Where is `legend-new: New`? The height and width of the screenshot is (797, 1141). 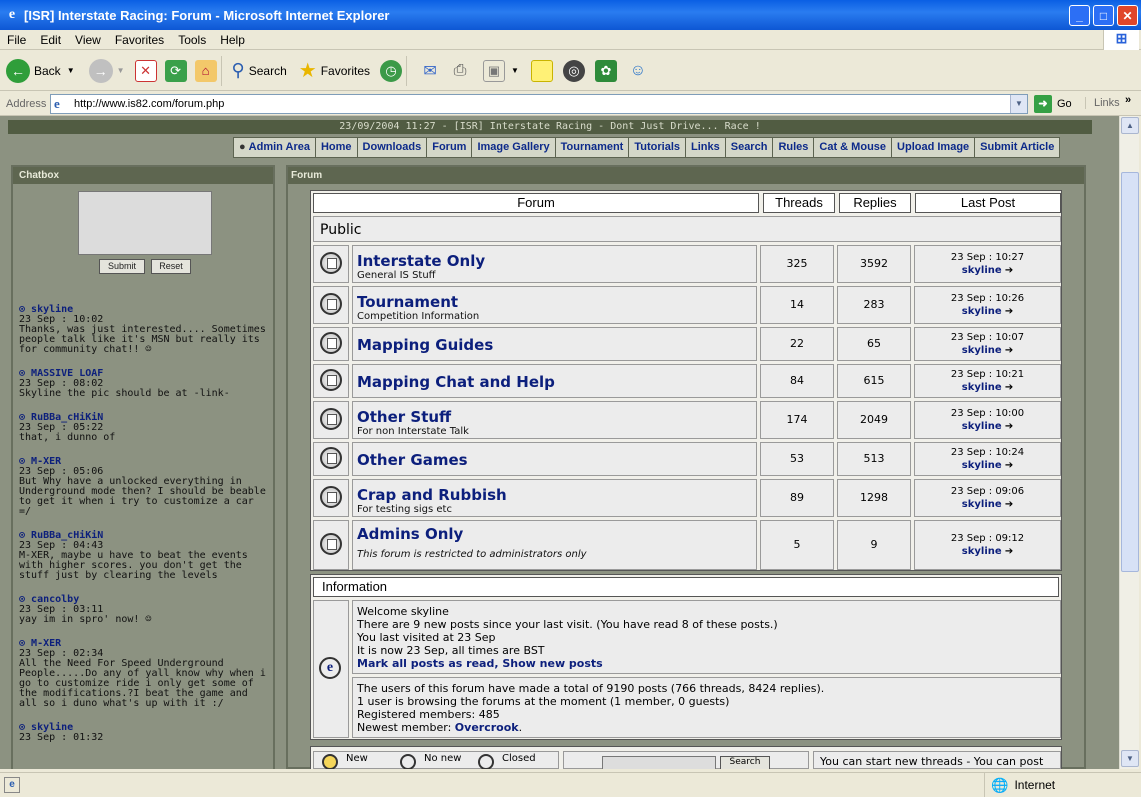 legend-new: New is located at coordinates (357, 758).